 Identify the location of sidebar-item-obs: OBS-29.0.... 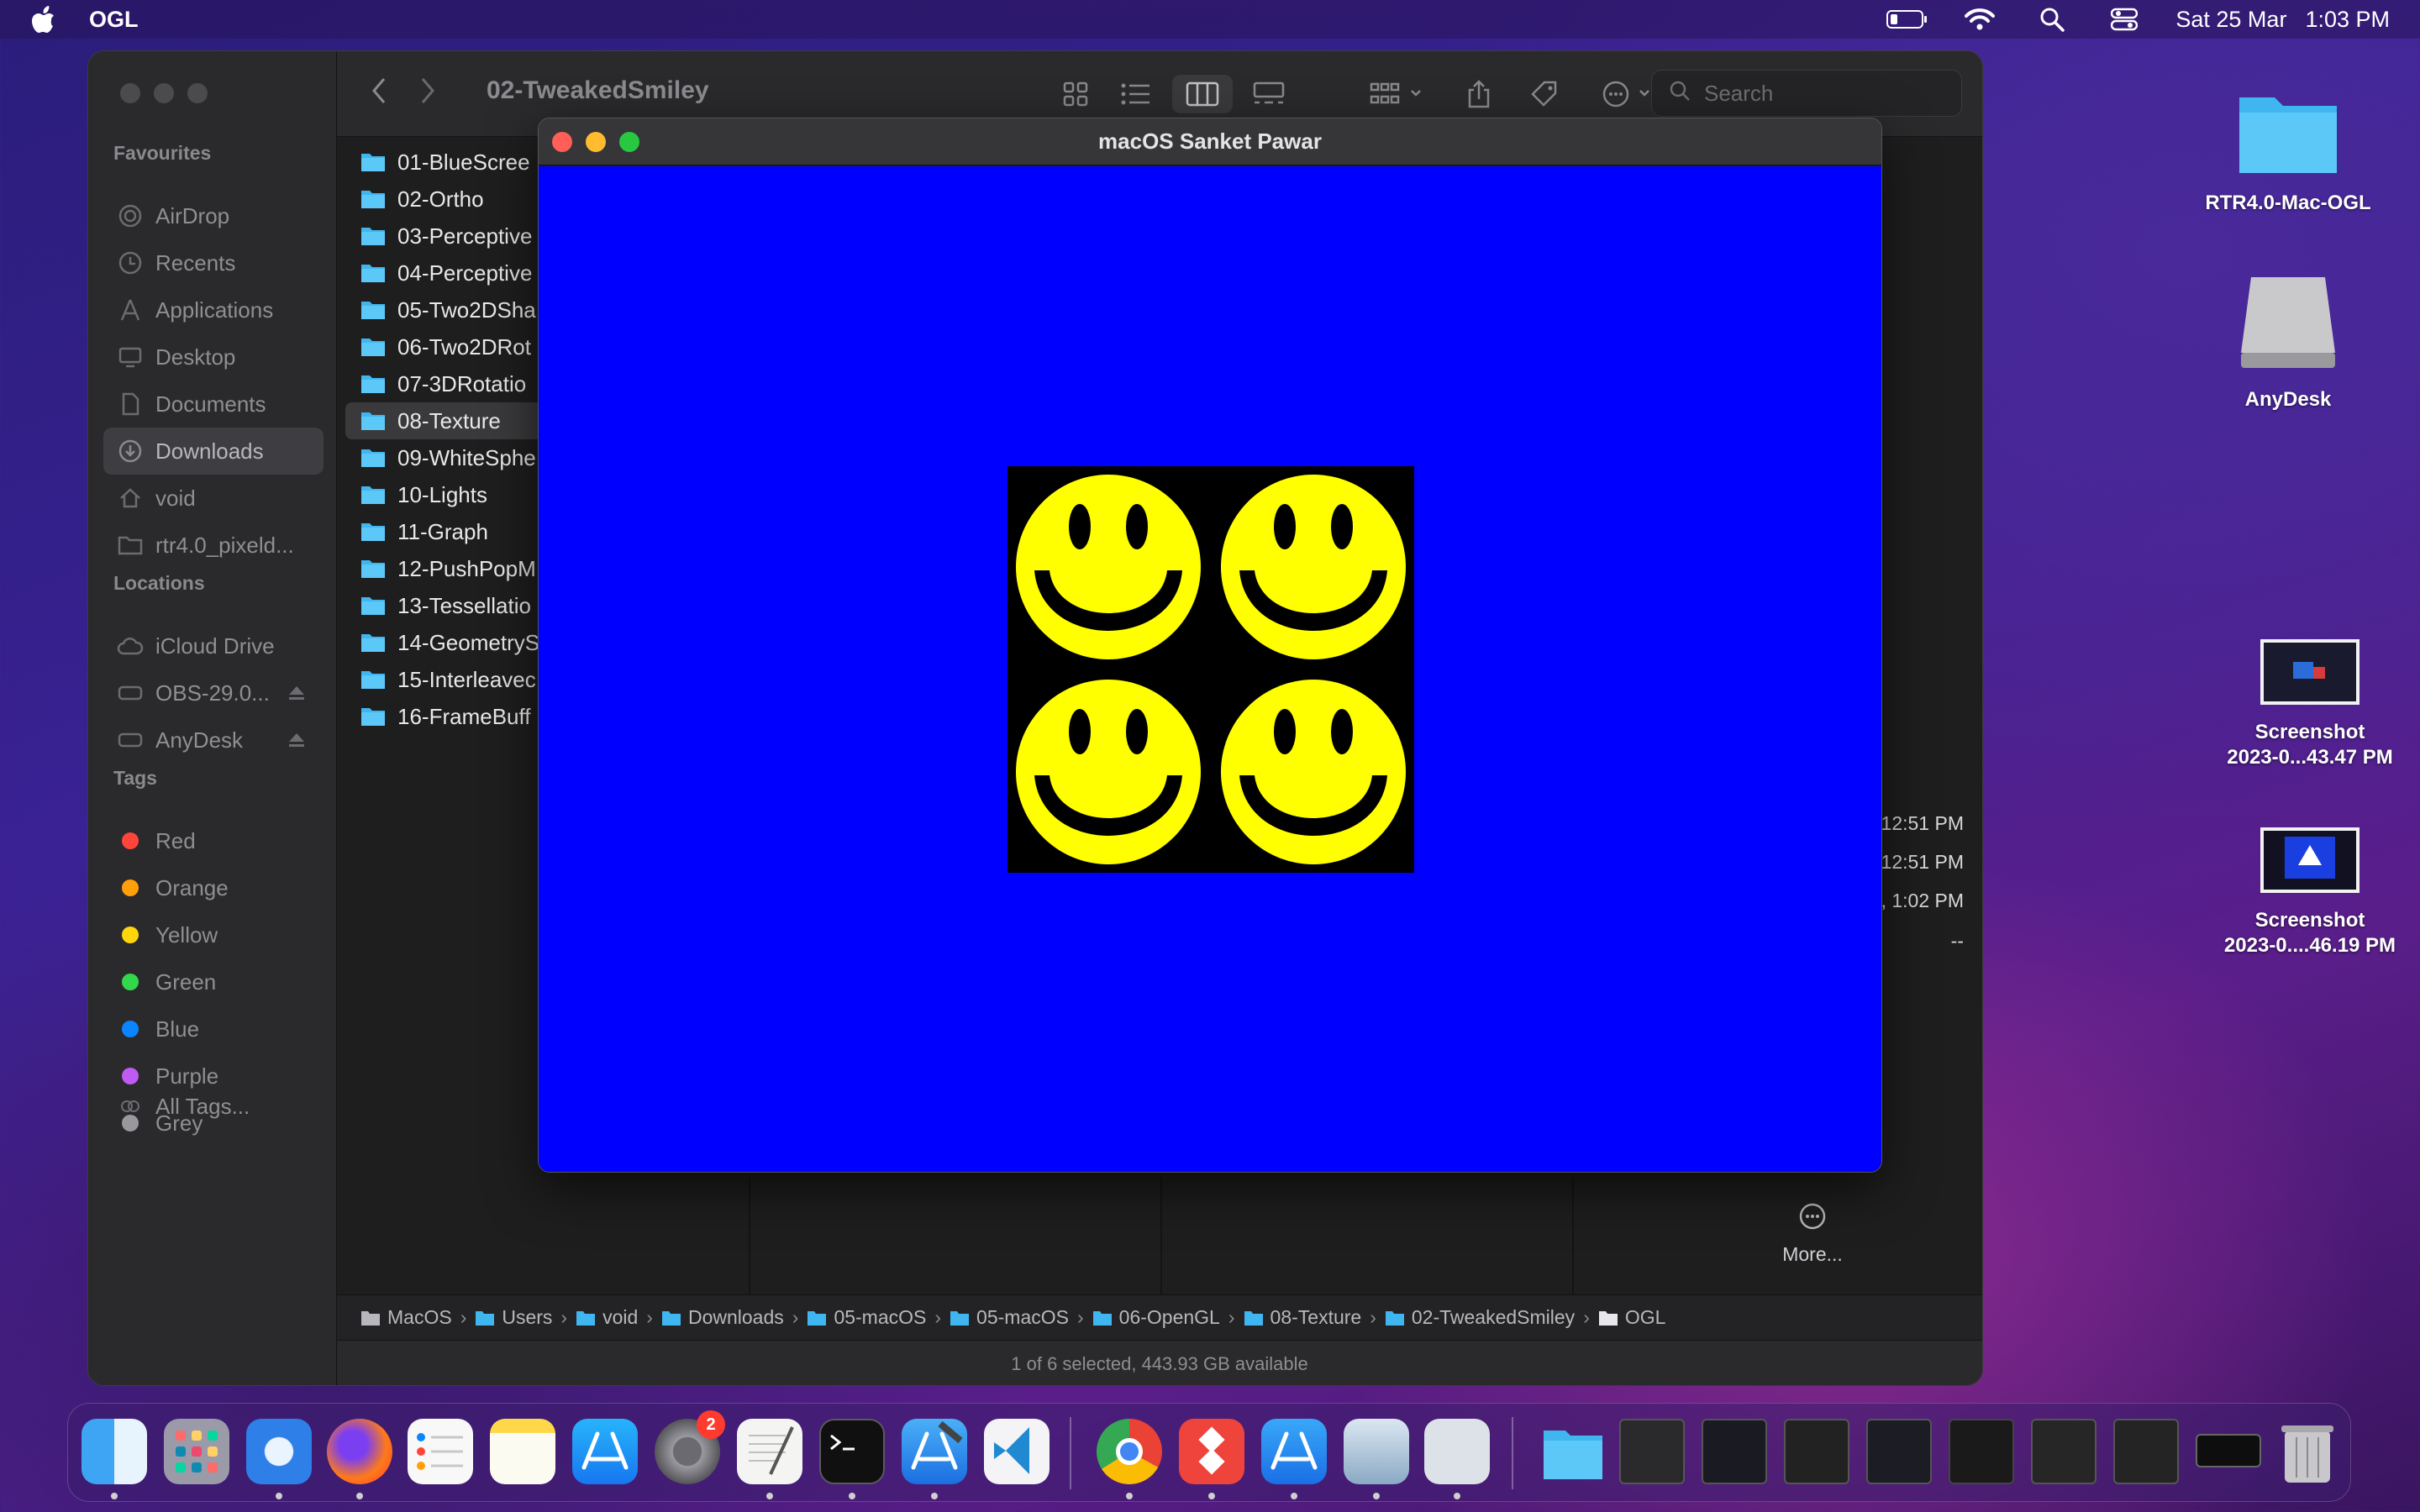
(214, 693).